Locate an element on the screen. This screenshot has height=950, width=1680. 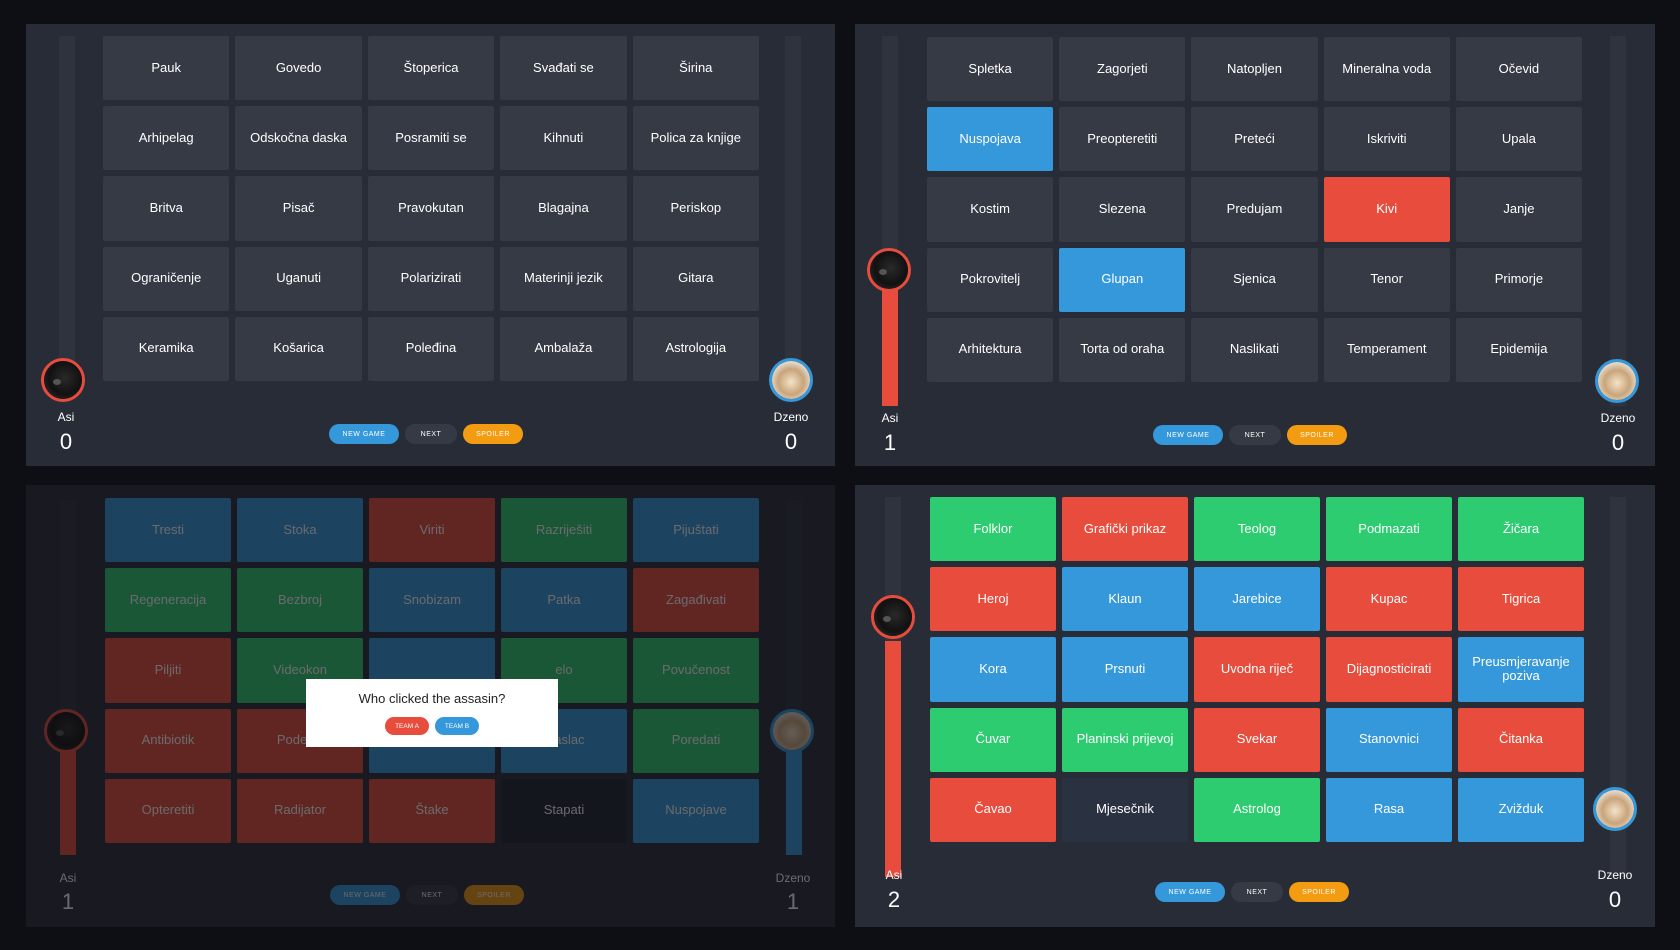
word-card: Tigrica is located at coordinates (1521, 599).